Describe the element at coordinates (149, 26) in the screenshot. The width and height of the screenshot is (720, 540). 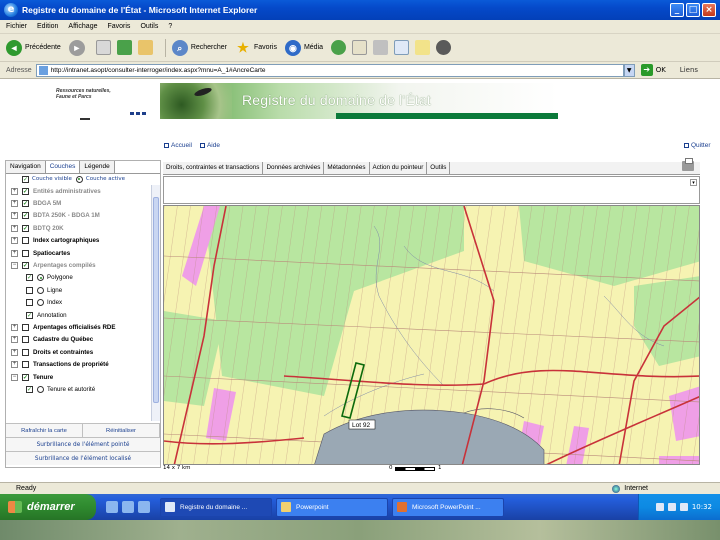
I see `menu-tools: Outils` at that location.